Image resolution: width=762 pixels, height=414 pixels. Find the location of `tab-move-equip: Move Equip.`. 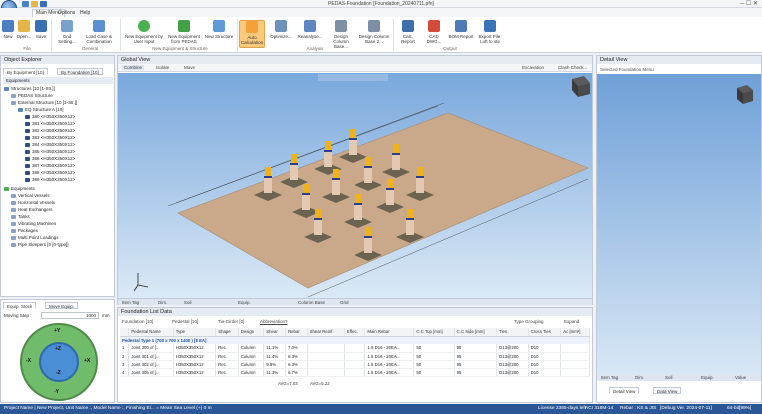

tab-move-equip: Move Equip. is located at coordinates (62, 305).